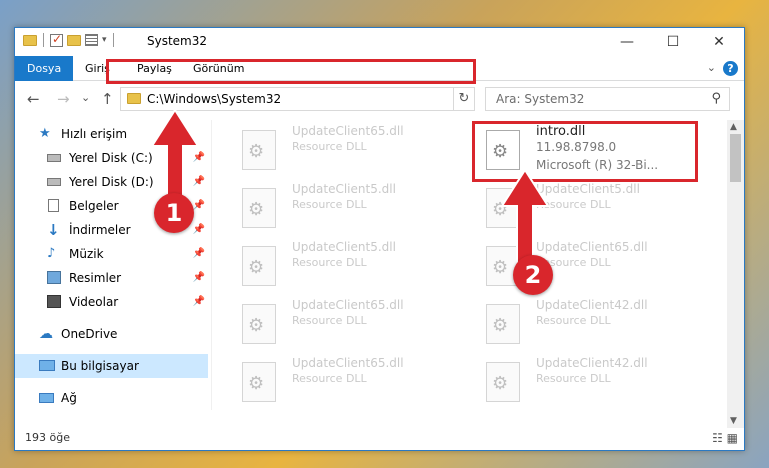  What do you see at coordinates (111, 158) in the screenshot?
I see `sidebar-item-label: Yerel Disk (C:)` at bounding box center [111, 158].